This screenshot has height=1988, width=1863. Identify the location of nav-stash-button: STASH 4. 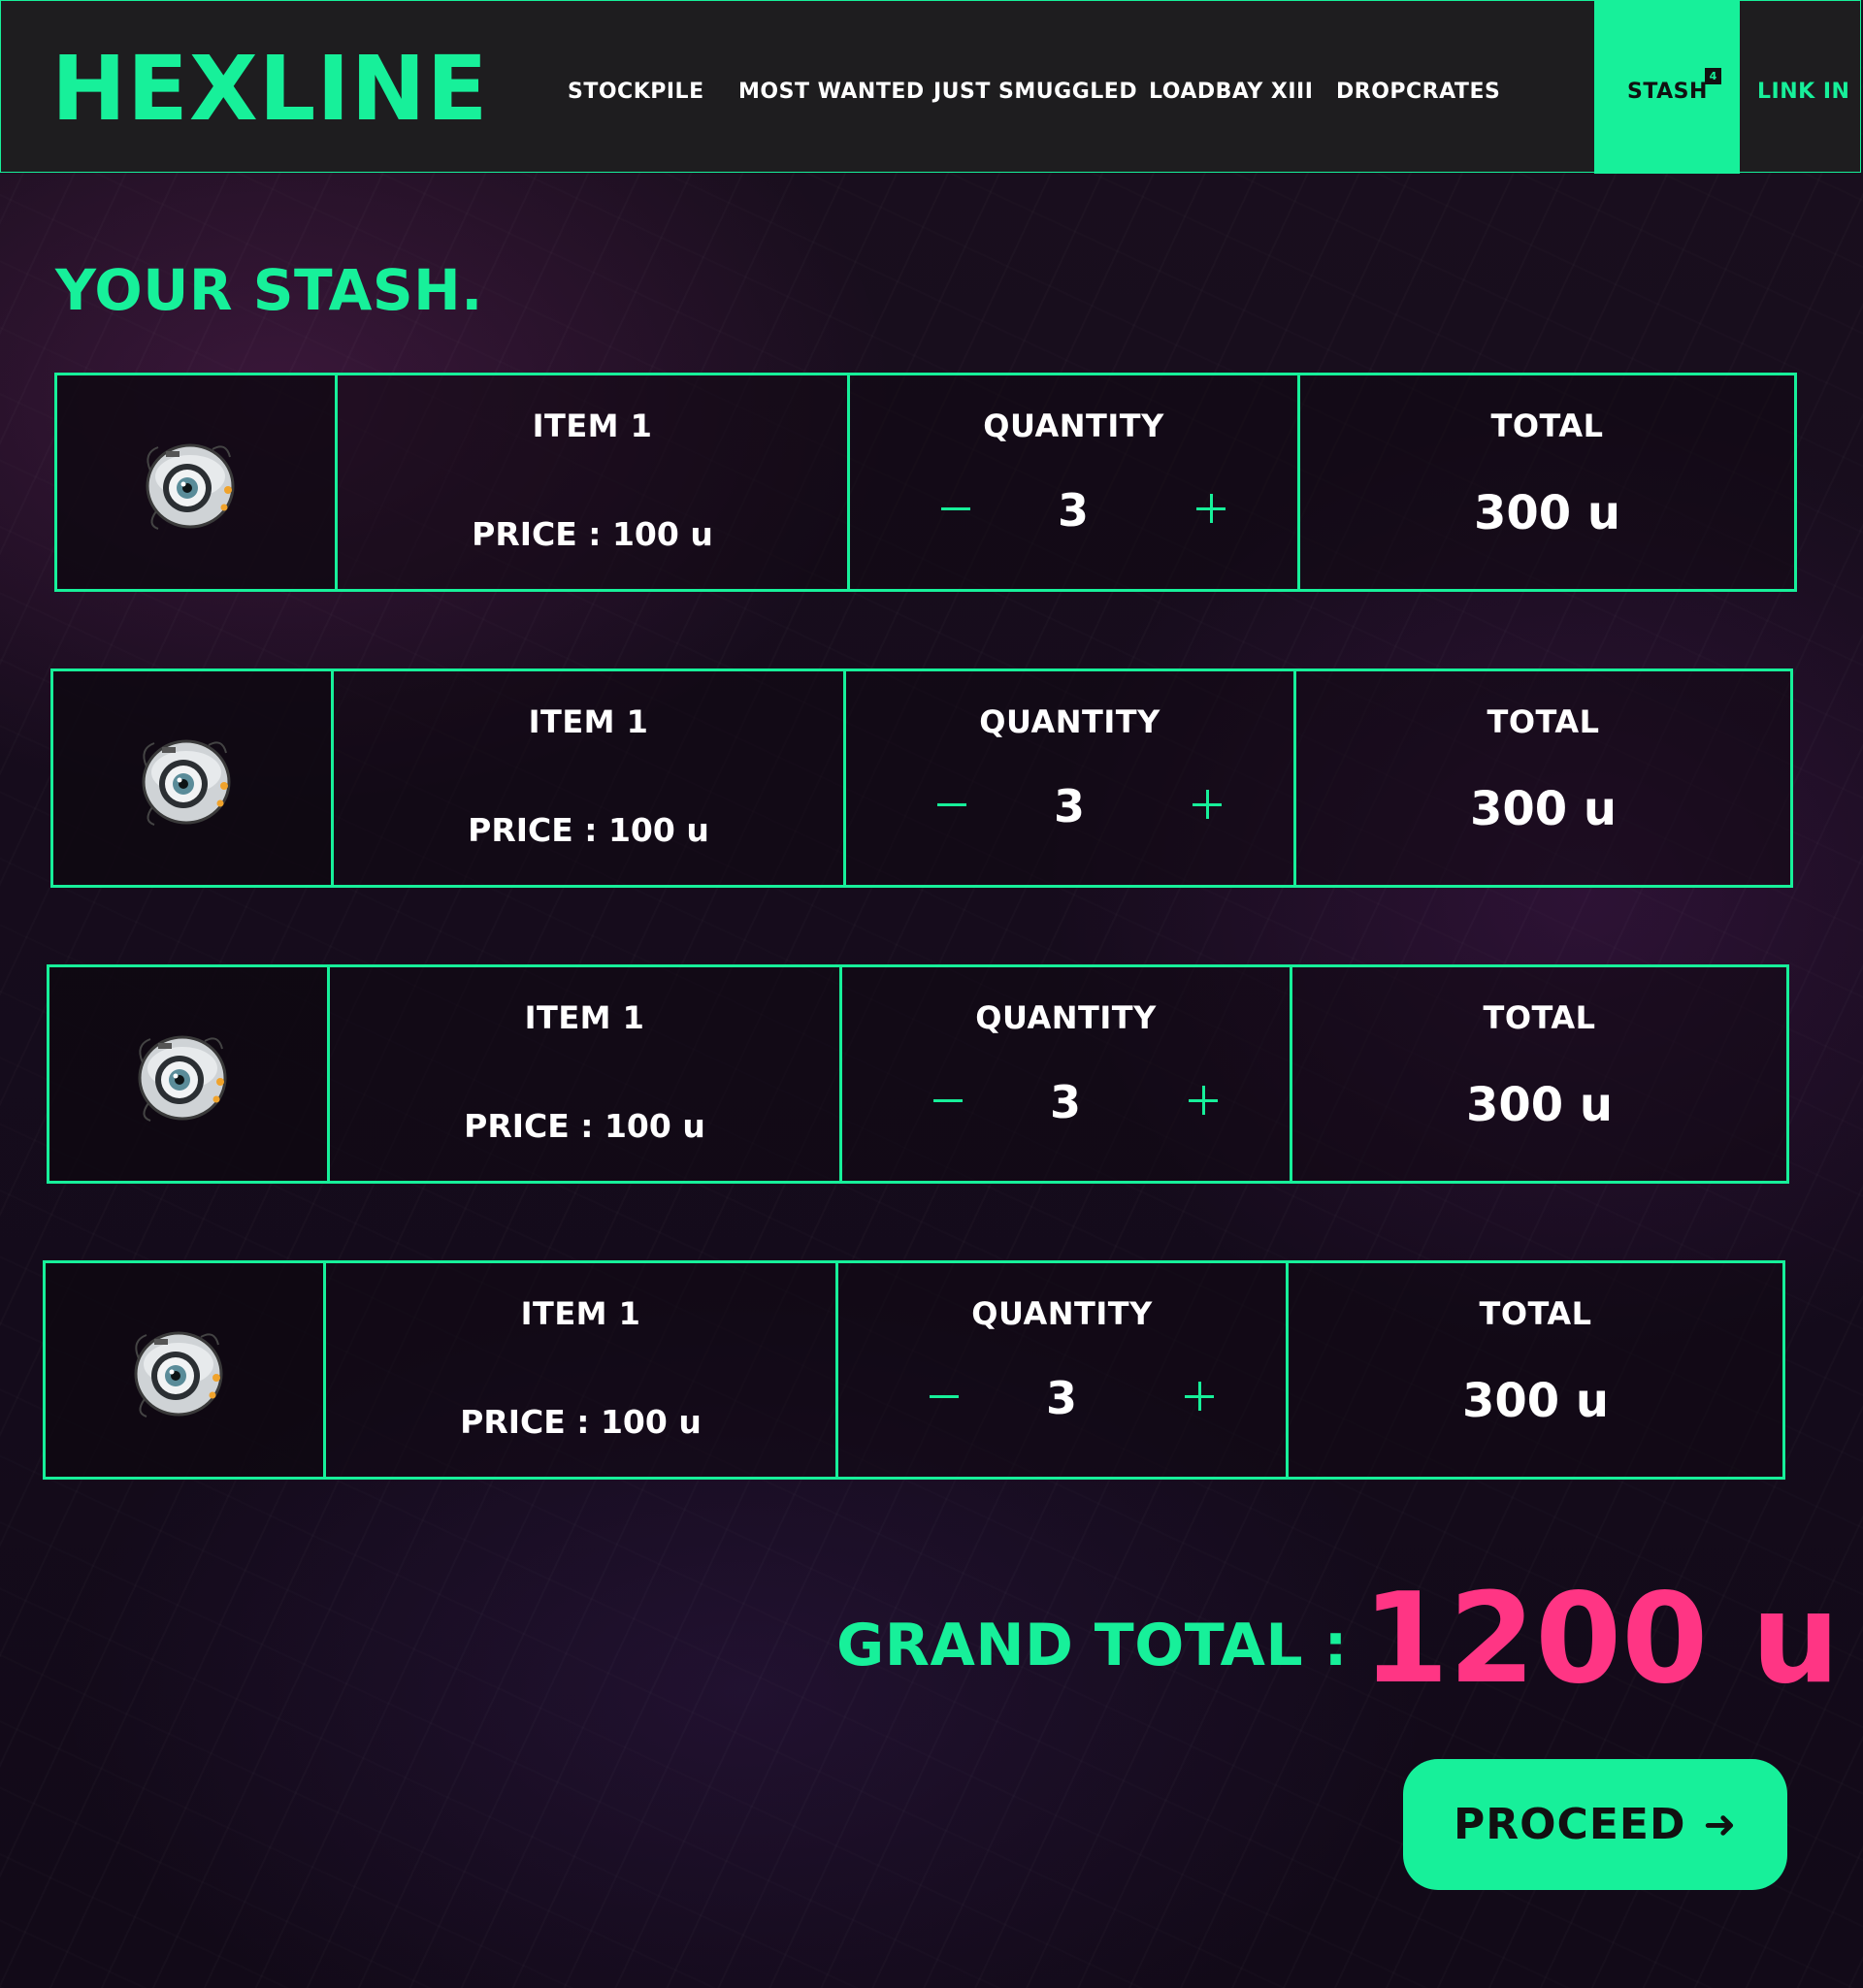
(1667, 88).